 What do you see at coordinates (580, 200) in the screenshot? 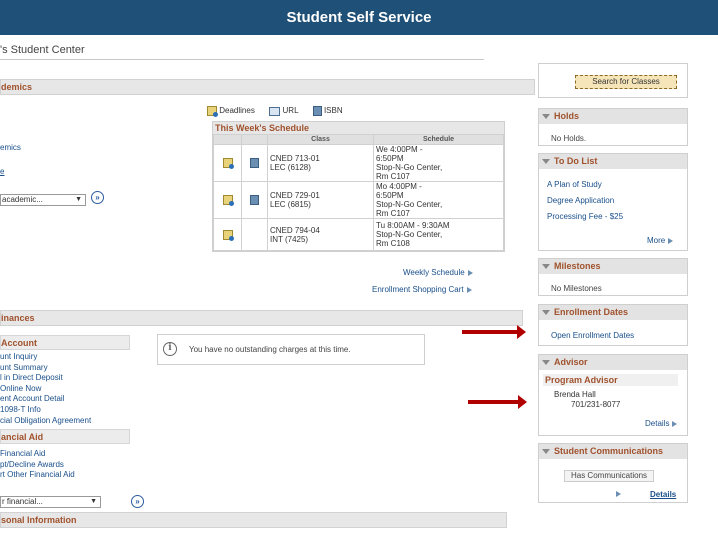
I see `todo-item-degree-application: Degree Application` at bounding box center [580, 200].